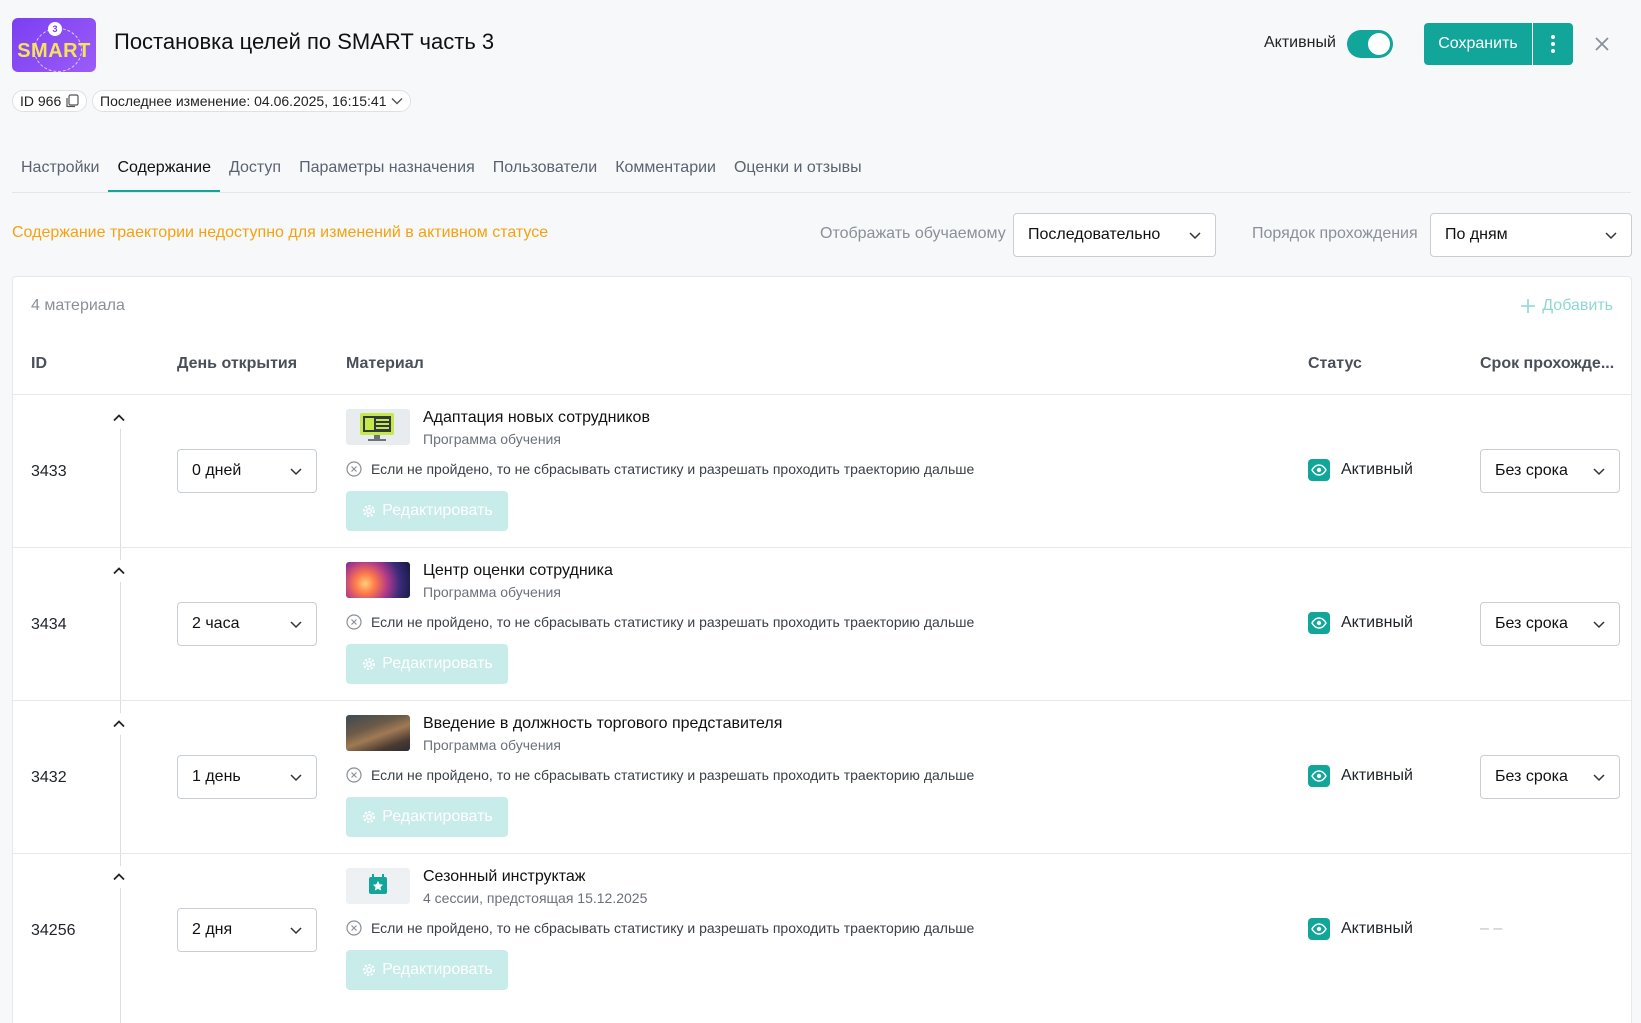  What do you see at coordinates (665, 174) in the screenshot?
I see `tab-comments: Комментарии` at bounding box center [665, 174].